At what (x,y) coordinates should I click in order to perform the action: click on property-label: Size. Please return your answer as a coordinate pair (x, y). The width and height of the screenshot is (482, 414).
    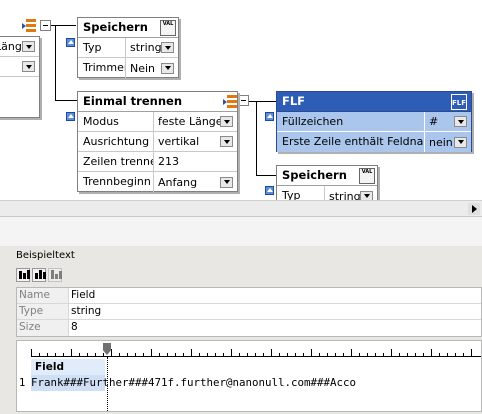
    Looking at the image, I should click on (43, 328).